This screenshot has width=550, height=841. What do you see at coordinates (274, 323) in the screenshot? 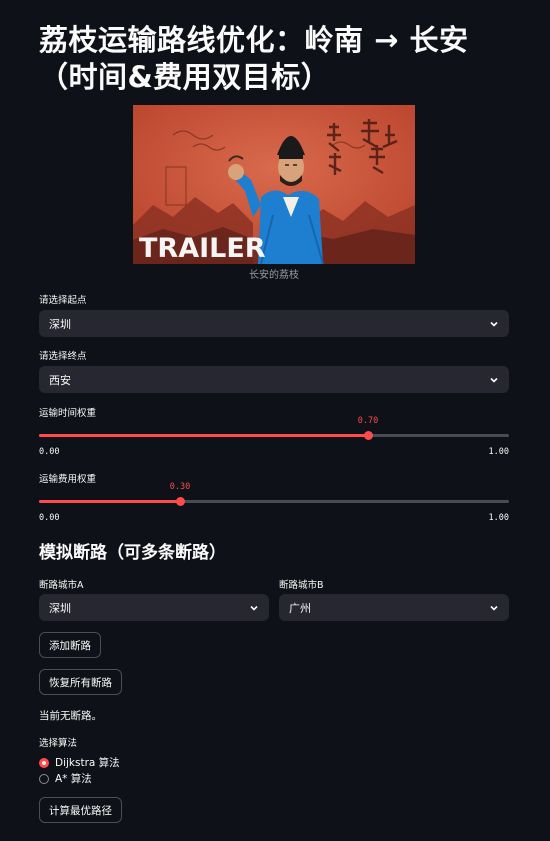
I see `start-select: 深圳` at bounding box center [274, 323].